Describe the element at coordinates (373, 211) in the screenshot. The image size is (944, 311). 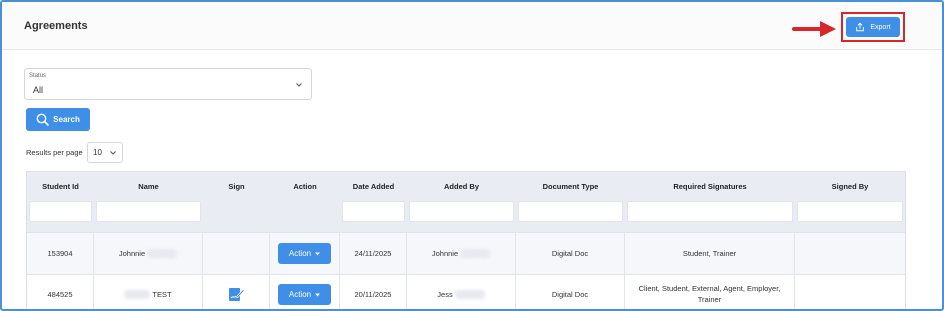
I see `filter-date-added` at that location.